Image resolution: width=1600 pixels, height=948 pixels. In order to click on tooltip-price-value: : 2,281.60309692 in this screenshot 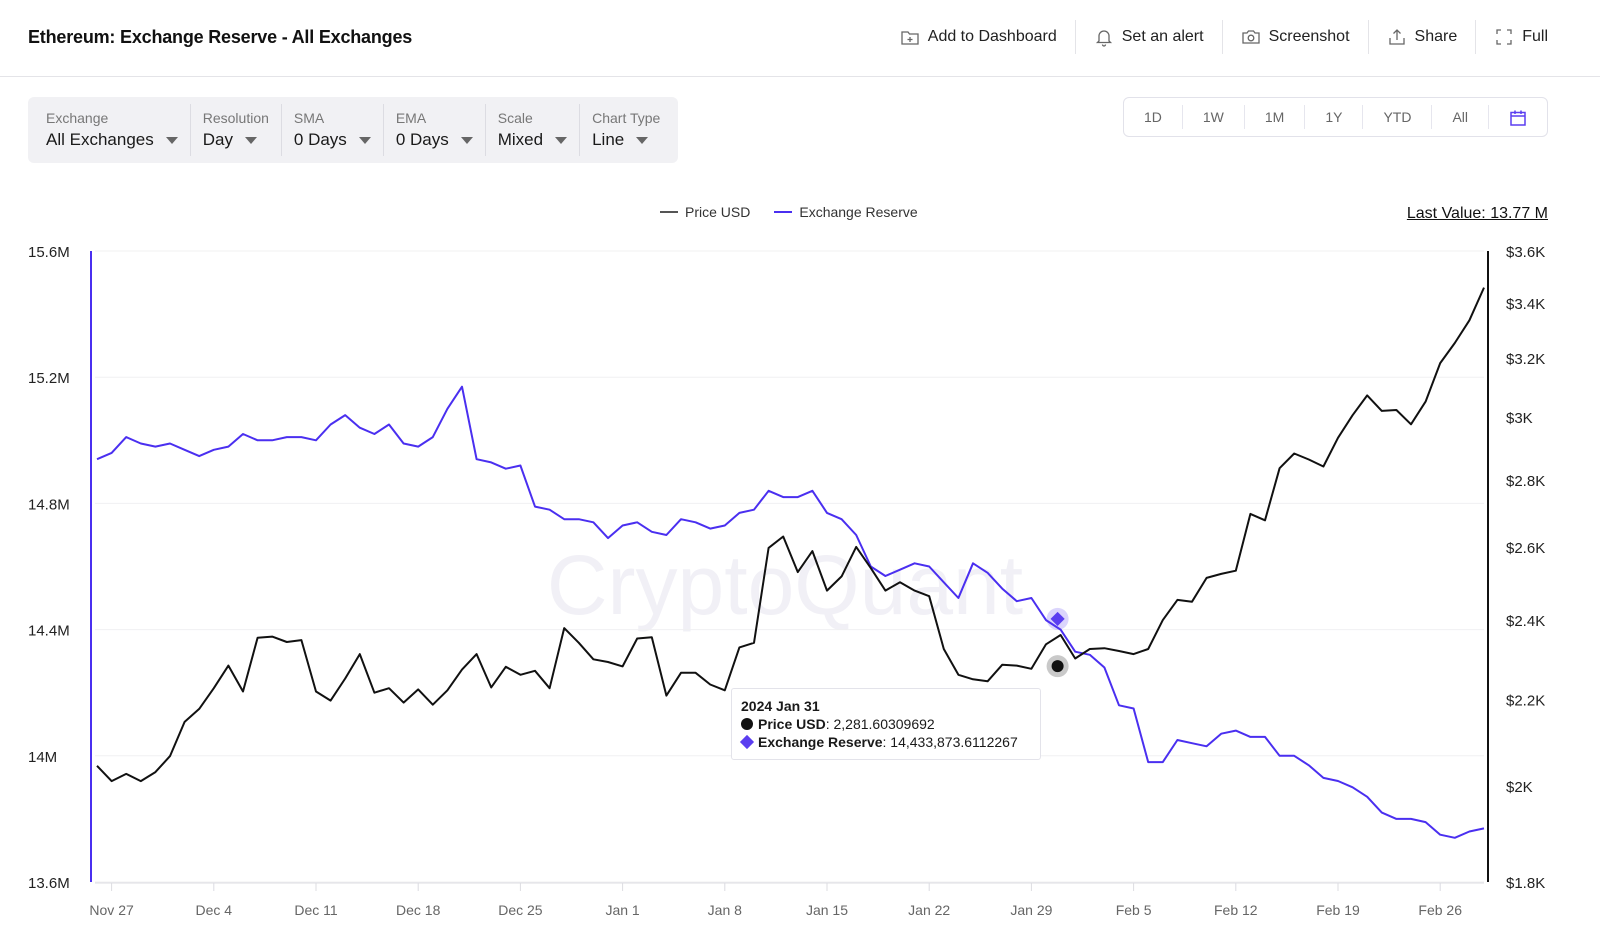, I will do `click(880, 724)`.